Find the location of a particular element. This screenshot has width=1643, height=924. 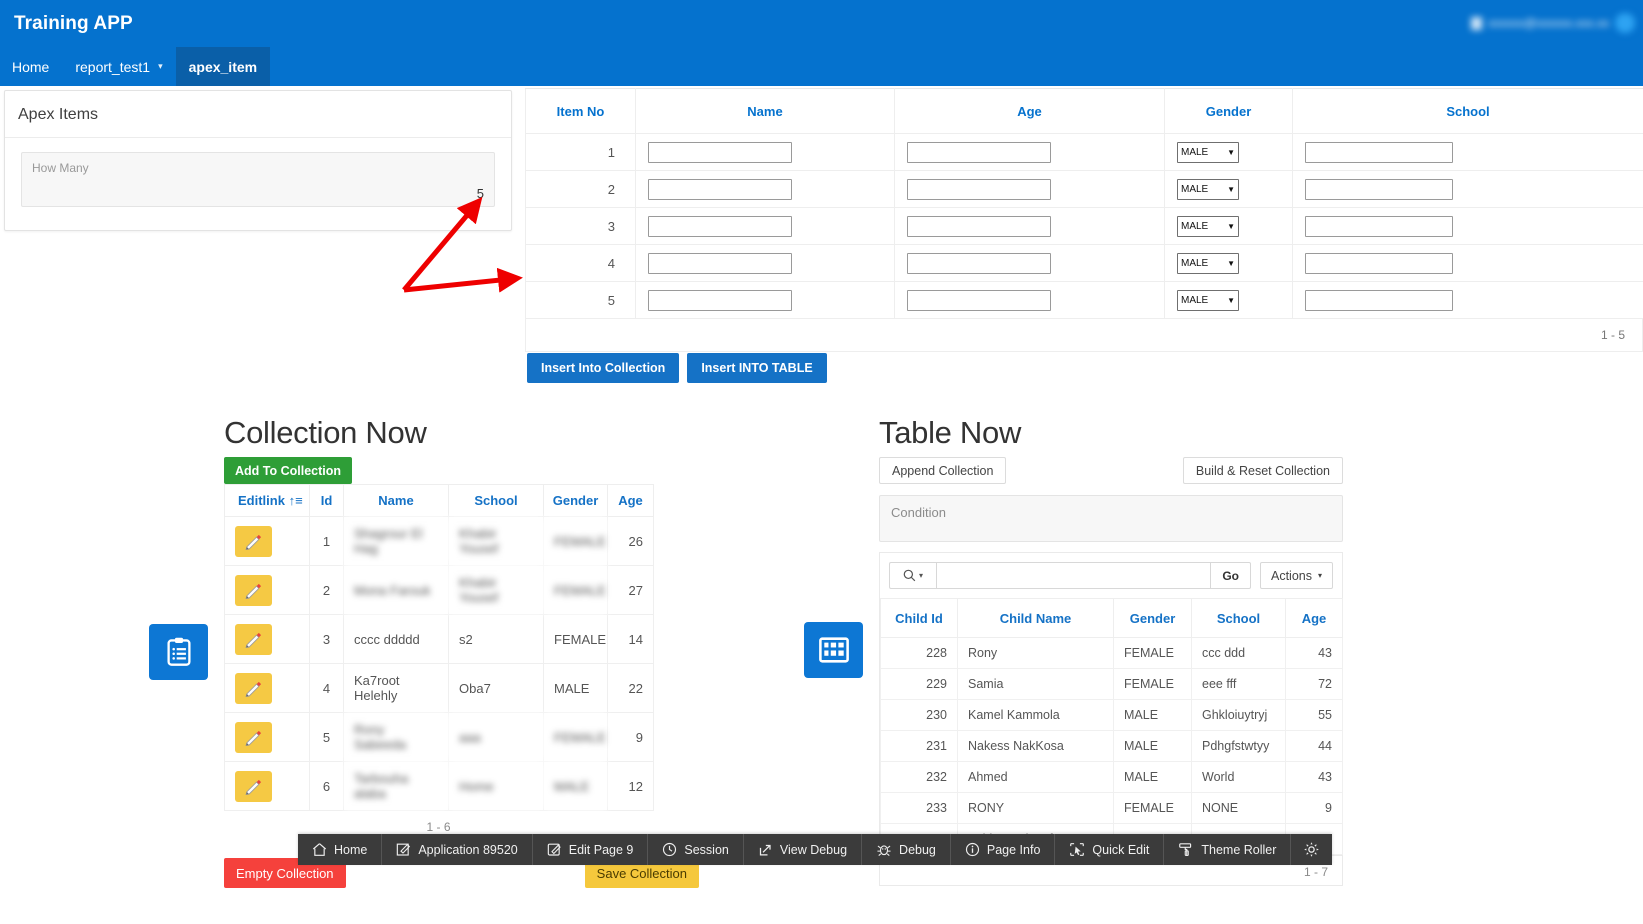

dev-toolbar-item-label: Theme Roller is located at coordinates (1239, 849).